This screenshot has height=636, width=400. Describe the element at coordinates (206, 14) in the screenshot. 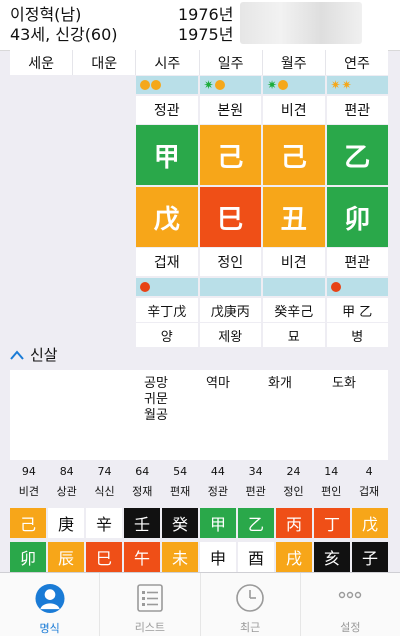

I see `birth-date-solar: 1976년` at that location.